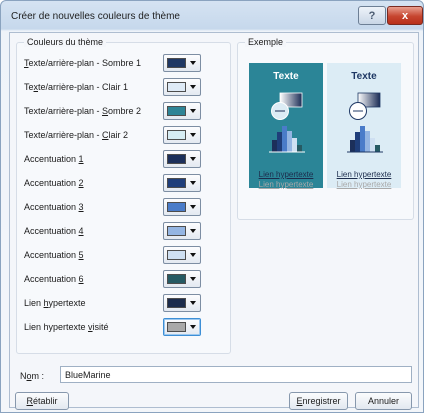  I want to click on theme-color-label: Lien hypertexte visité, so click(66, 327).